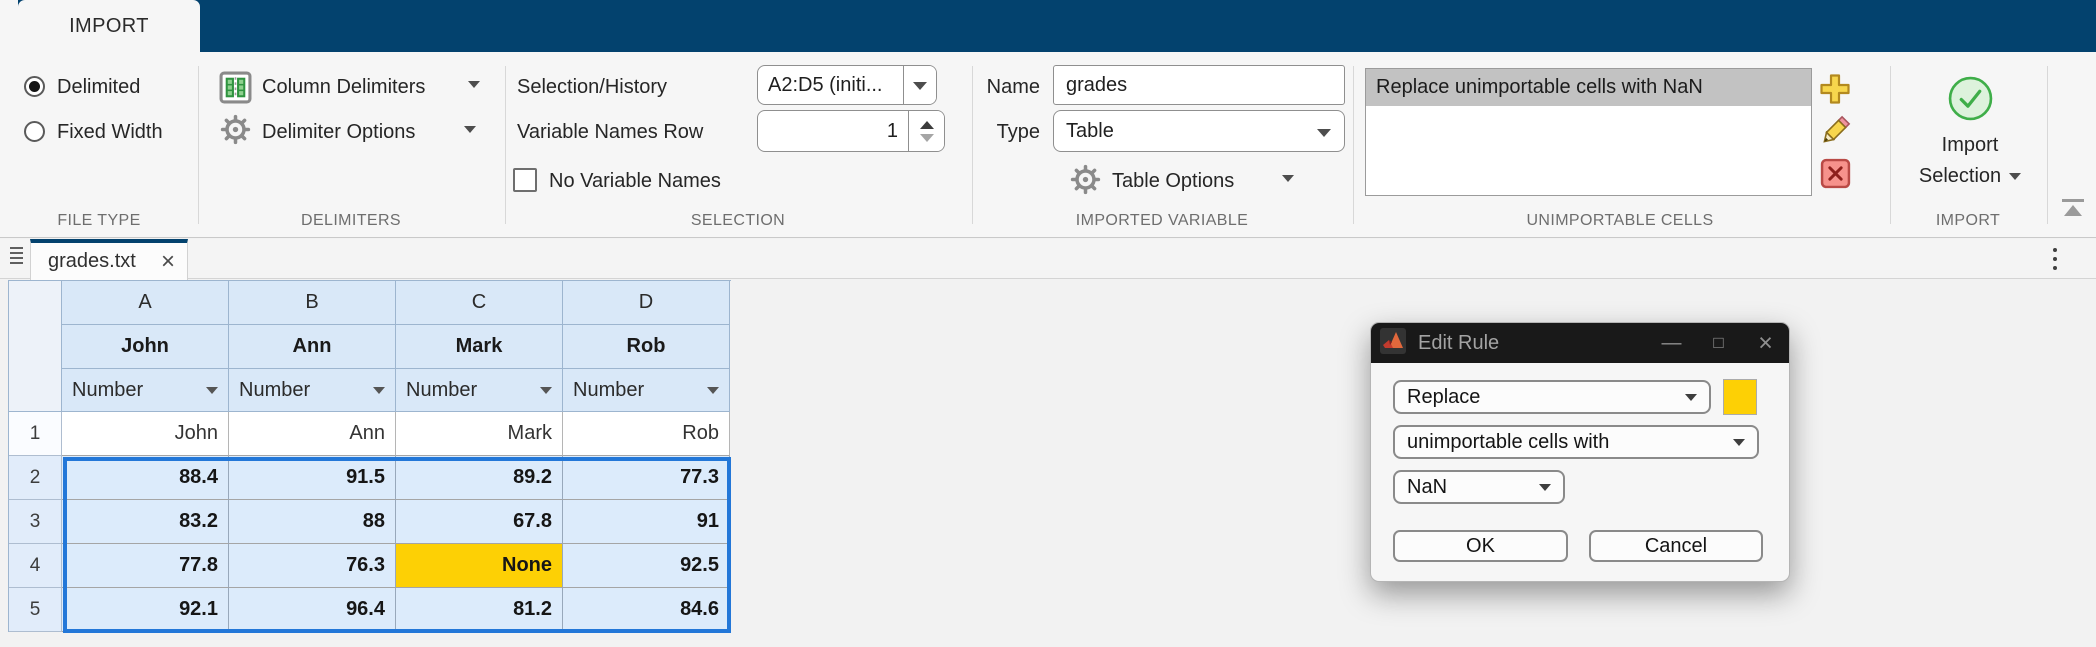  I want to click on cancel-button: Cancel, so click(1676, 546).